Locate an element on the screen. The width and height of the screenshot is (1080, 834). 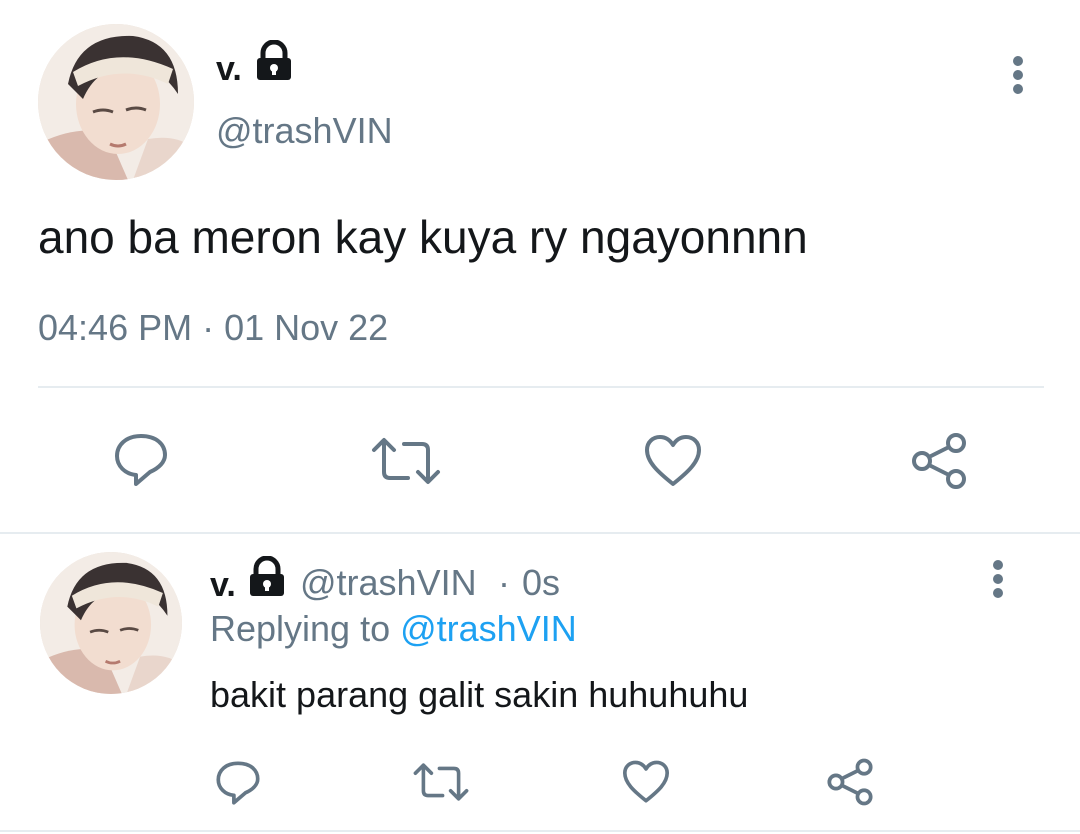
bottom-divider is located at coordinates (540, 831).